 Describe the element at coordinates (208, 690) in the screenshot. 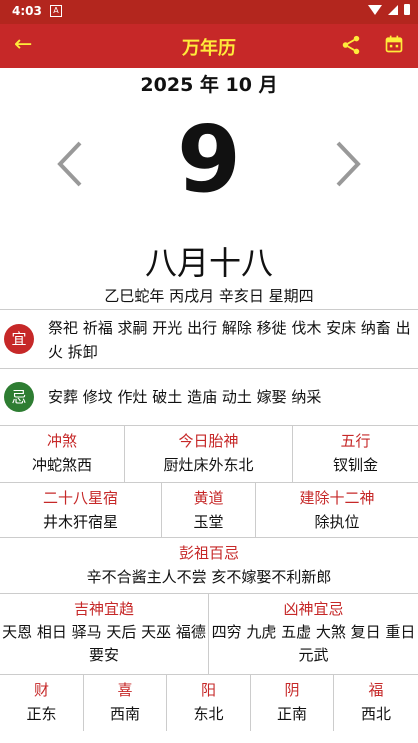

I see `direction-label: 阳` at that location.